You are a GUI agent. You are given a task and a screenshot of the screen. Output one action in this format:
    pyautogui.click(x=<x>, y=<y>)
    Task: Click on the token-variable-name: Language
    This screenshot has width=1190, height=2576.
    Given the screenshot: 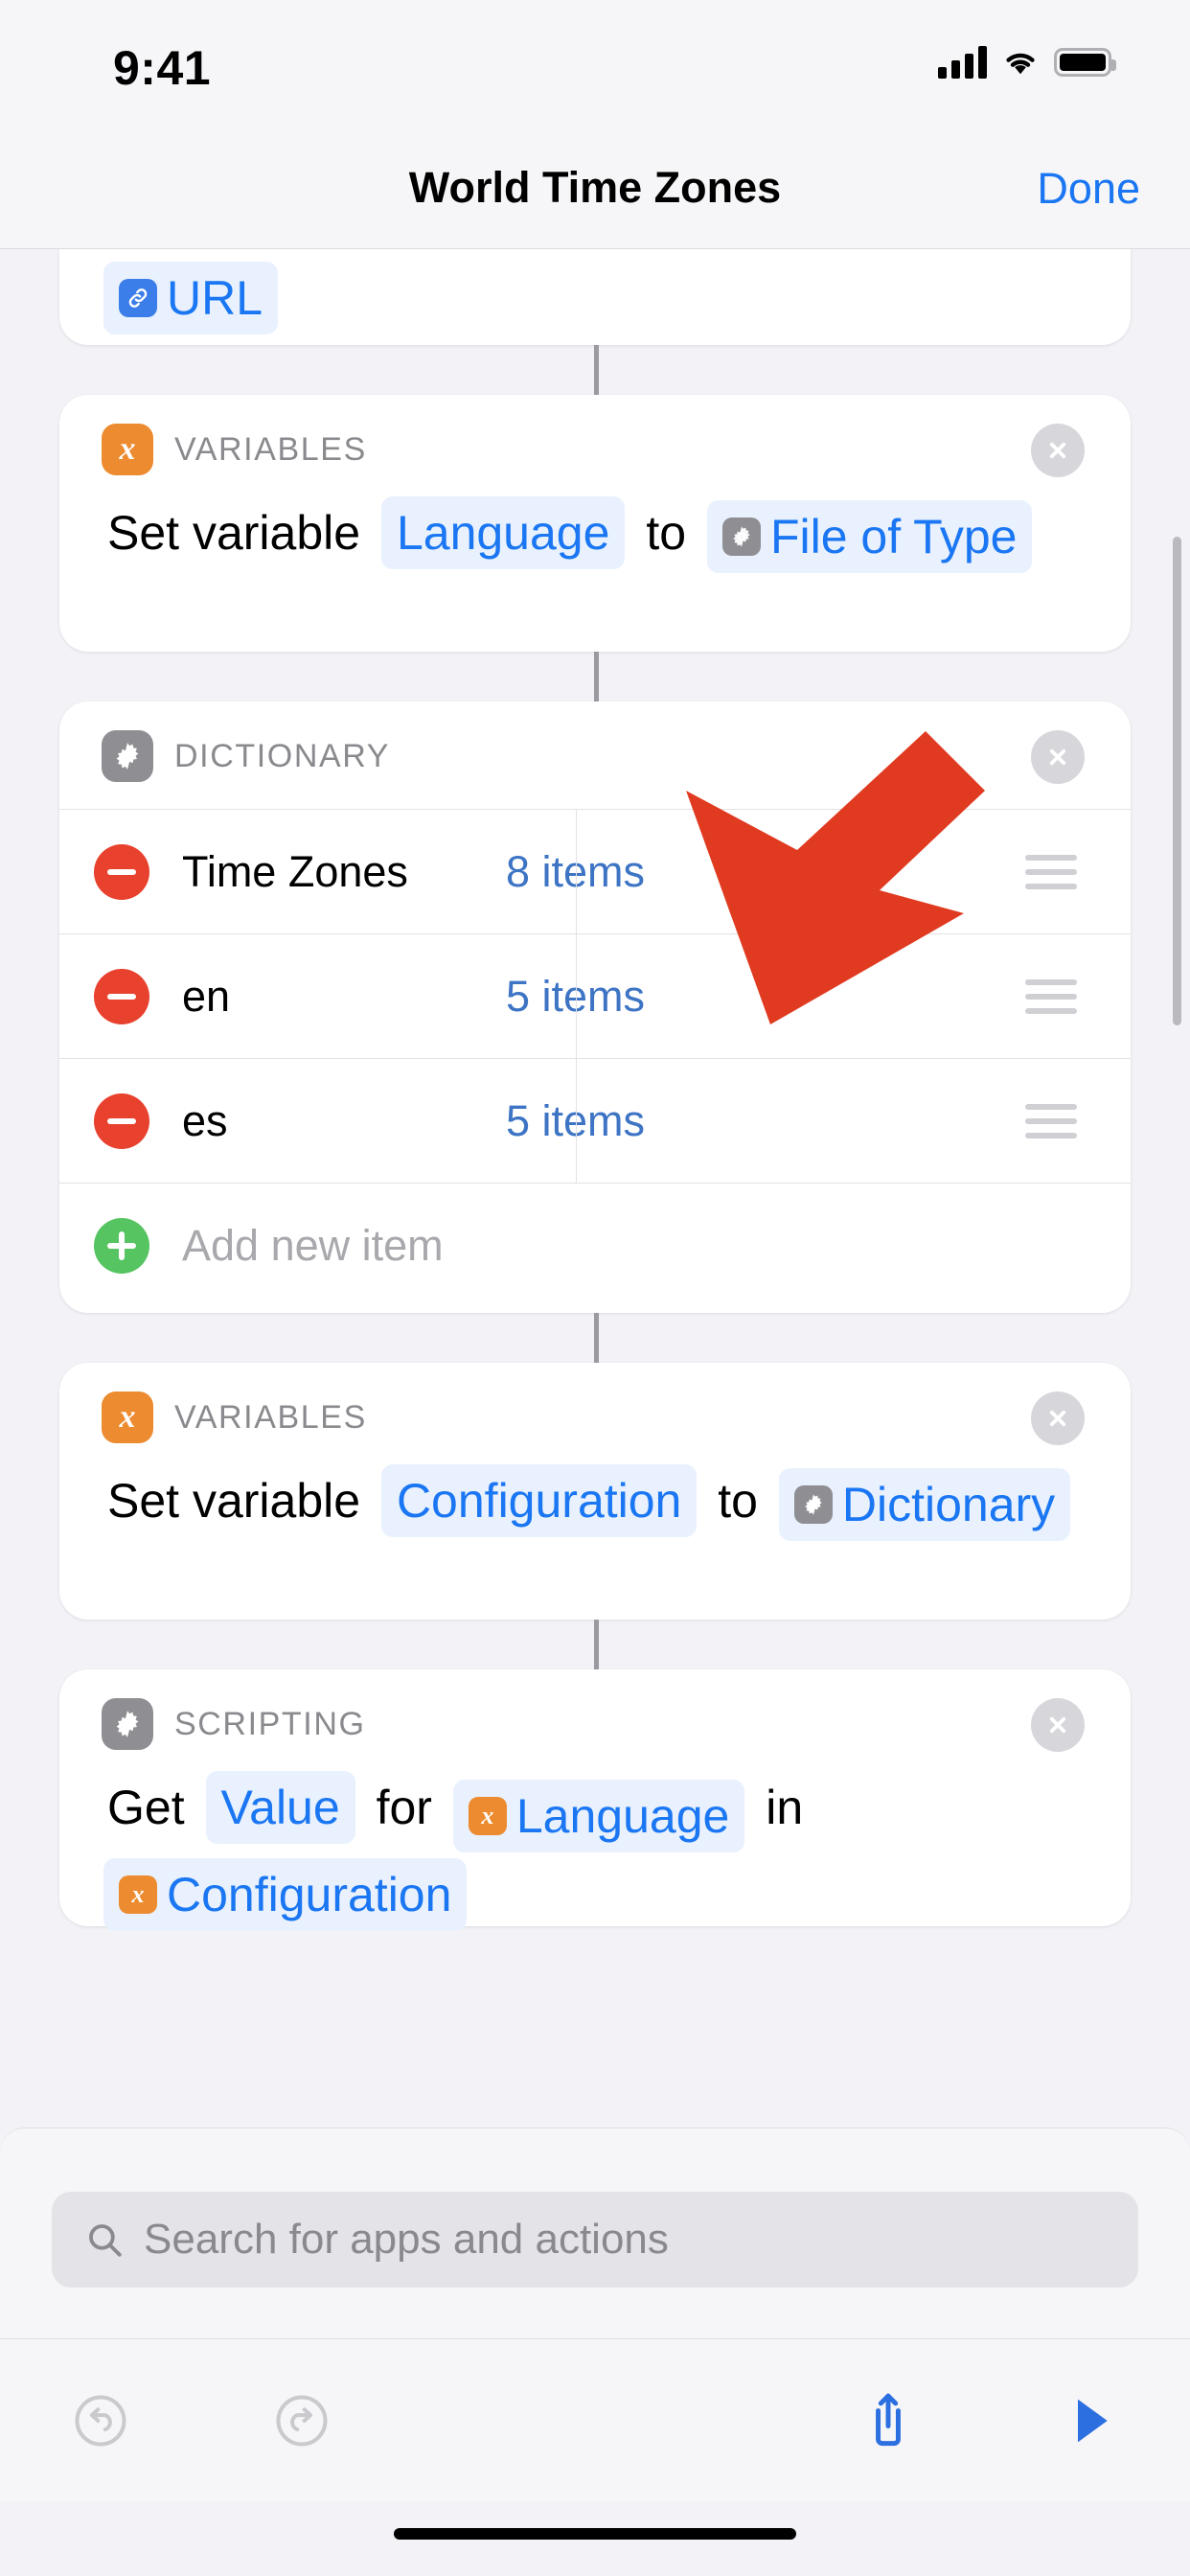 What is the action you would take?
    pyautogui.click(x=503, y=532)
    